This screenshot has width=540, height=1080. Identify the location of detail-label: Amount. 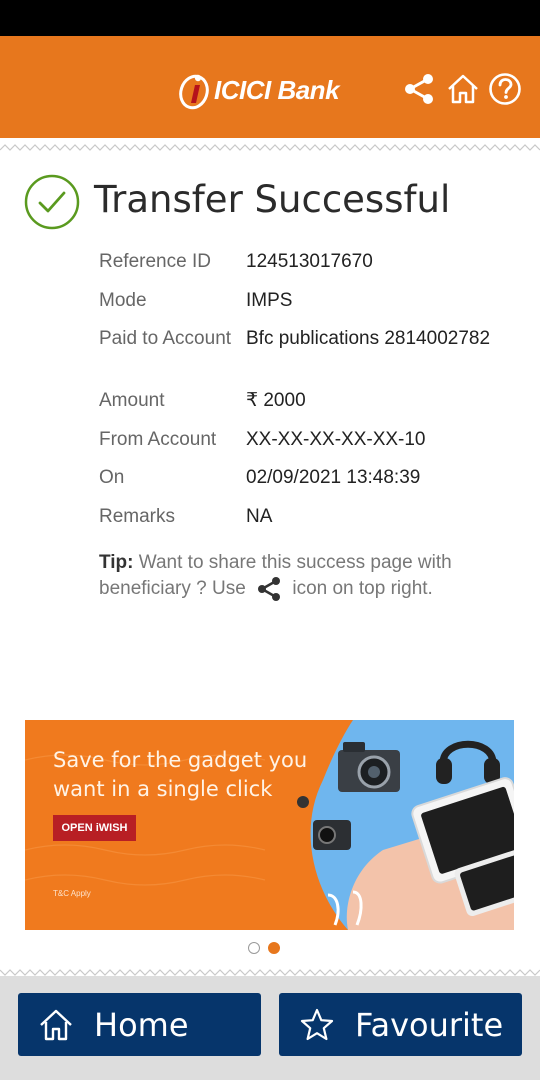
(132, 400).